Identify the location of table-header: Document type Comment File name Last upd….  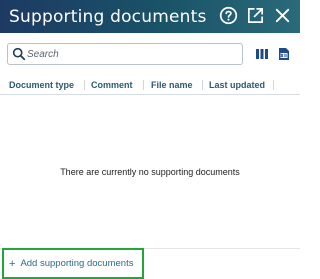
(150, 85).